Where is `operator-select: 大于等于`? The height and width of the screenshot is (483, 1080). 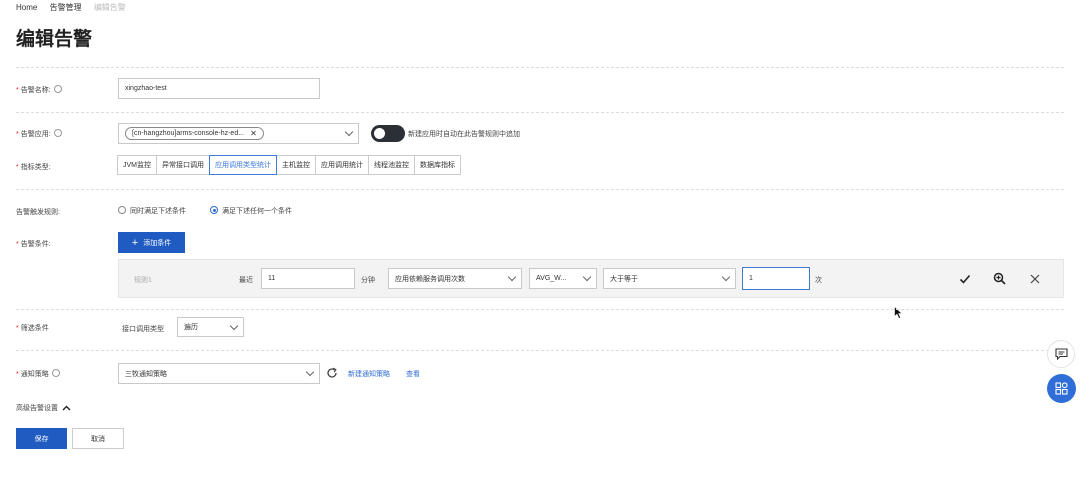
operator-select: 大于等于 is located at coordinates (669, 278).